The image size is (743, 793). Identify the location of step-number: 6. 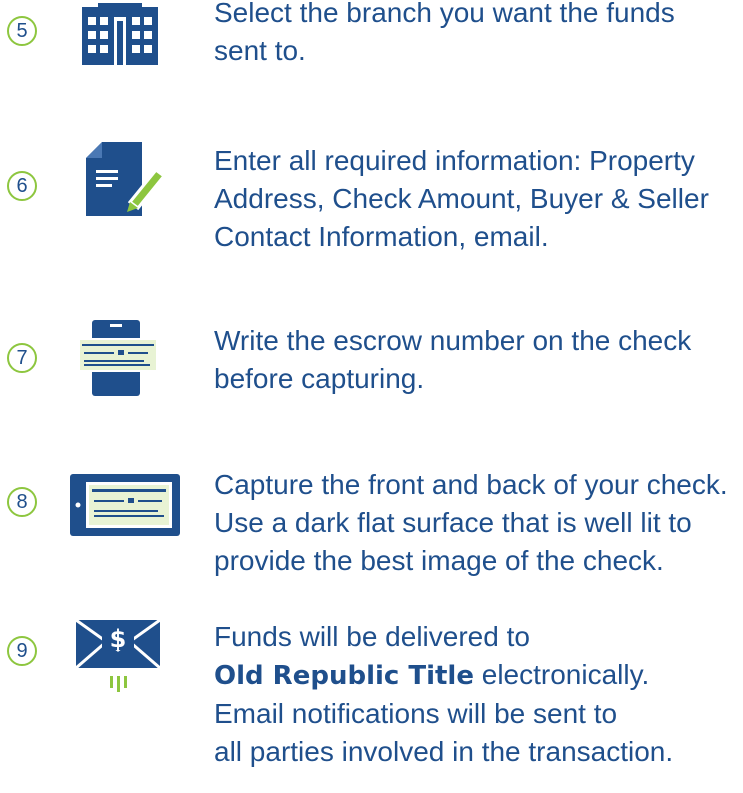
(22, 186).